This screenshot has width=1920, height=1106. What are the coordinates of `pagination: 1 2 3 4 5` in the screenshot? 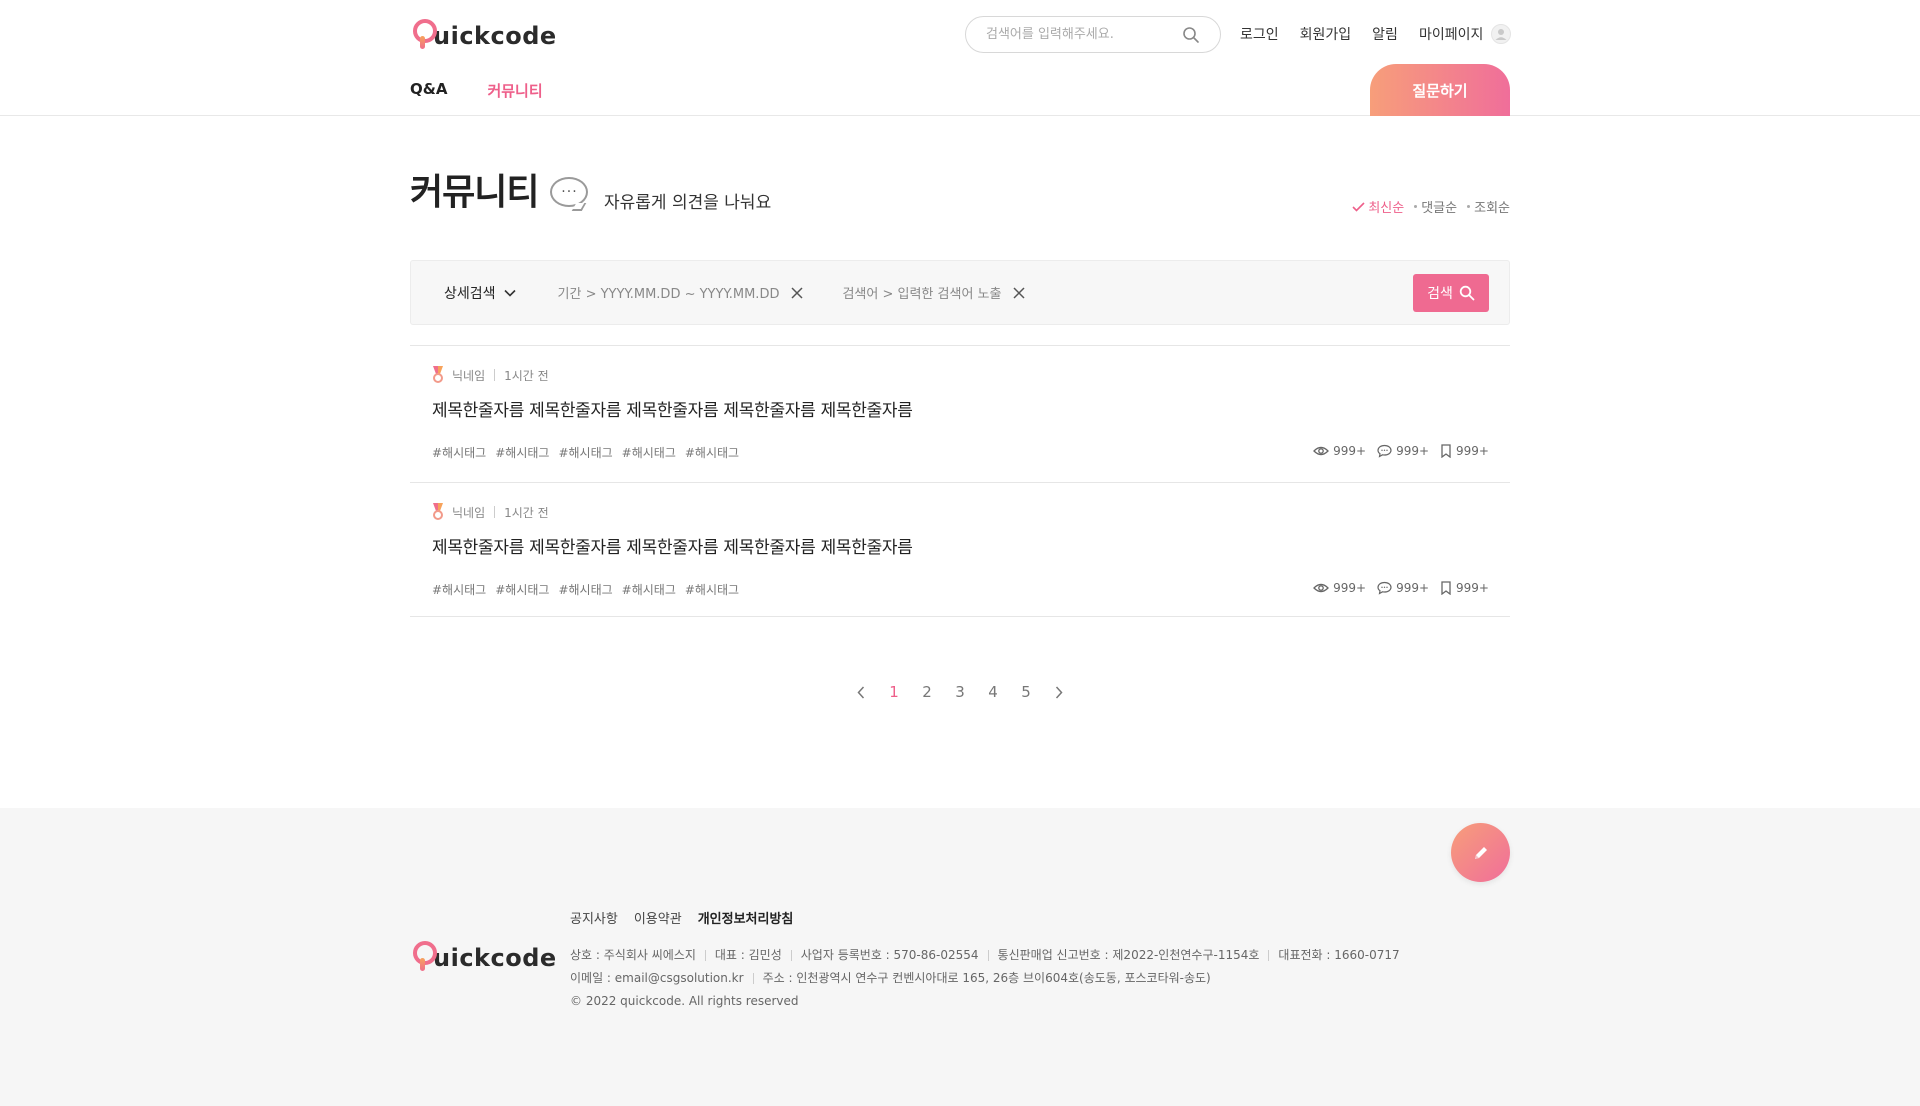 It's located at (960, 692).